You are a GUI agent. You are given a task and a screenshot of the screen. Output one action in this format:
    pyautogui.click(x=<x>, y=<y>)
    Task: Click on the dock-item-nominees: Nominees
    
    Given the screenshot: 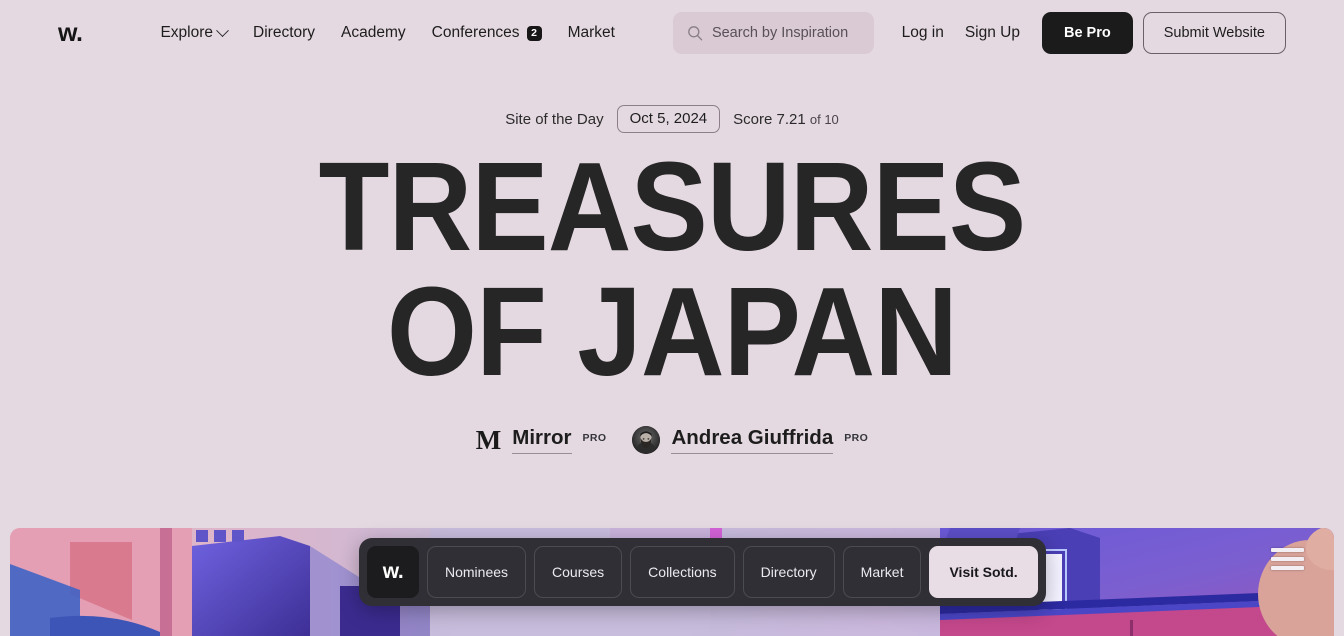 What is the action you would take?
    pyautogui.click(x=477, y=572)
    